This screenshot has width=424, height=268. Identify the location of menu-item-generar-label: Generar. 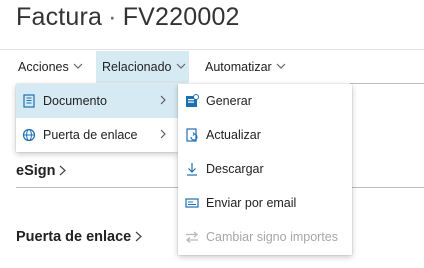
(229, 101).